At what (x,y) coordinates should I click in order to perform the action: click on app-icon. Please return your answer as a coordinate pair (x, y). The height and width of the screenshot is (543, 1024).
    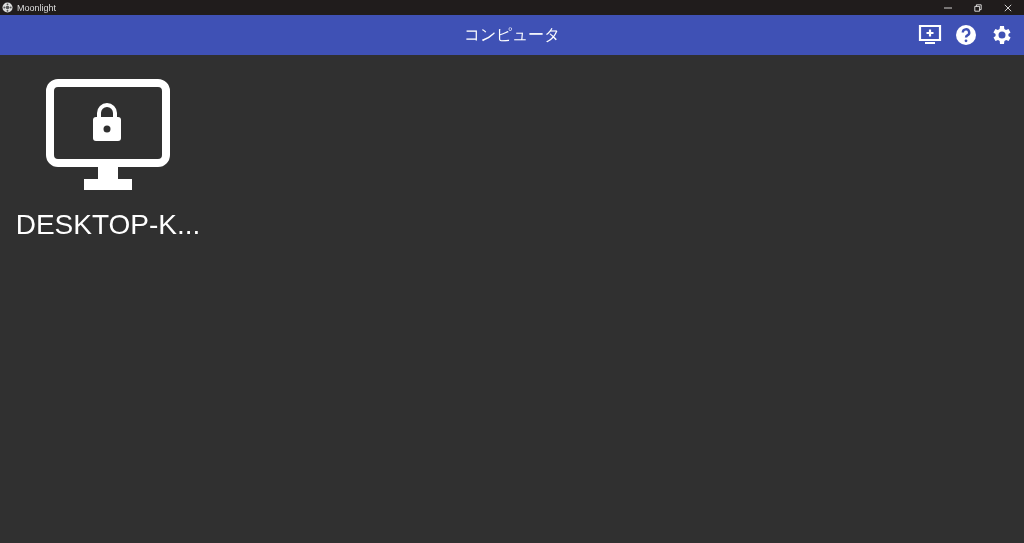
    Looking at the image, I should click on (7, 7).